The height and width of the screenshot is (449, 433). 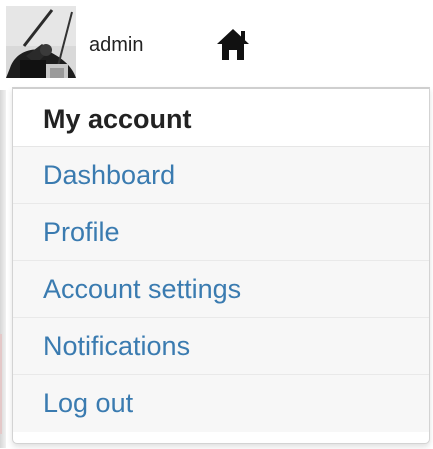 I want to click on avatar-image, so click(x=41, y=42).